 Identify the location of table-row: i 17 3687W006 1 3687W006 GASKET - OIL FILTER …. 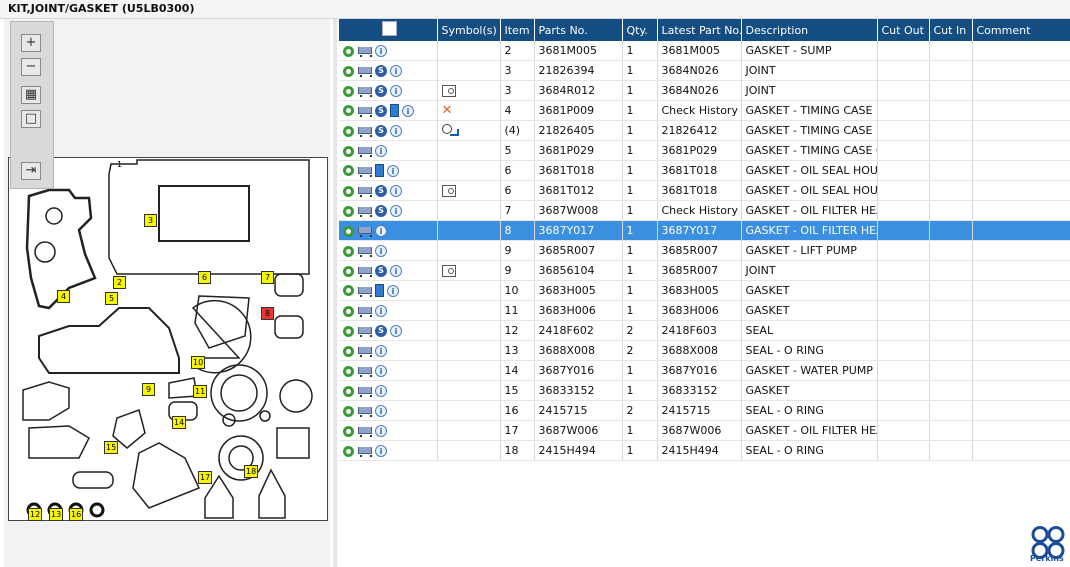
(704, 430).